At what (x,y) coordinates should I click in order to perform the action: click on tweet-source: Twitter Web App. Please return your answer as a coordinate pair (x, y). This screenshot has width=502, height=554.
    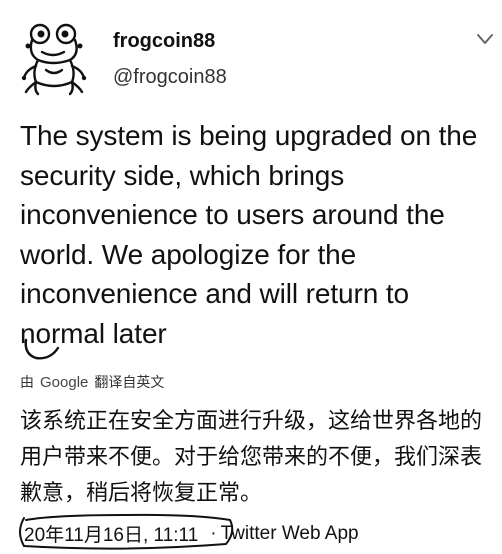
    Looking at the image, I should click on (290, 534).